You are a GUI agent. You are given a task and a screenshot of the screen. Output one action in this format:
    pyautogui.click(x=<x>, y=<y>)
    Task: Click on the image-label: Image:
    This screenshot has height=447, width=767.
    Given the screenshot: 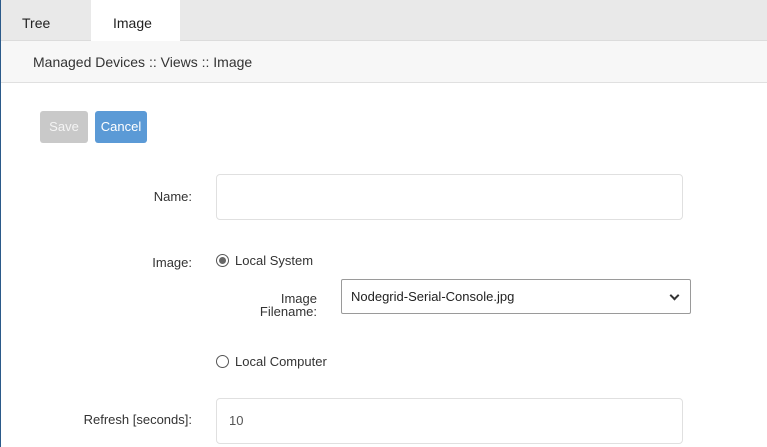 What is the action you would take?
    pyautogui.click(x=172, y=262)
    